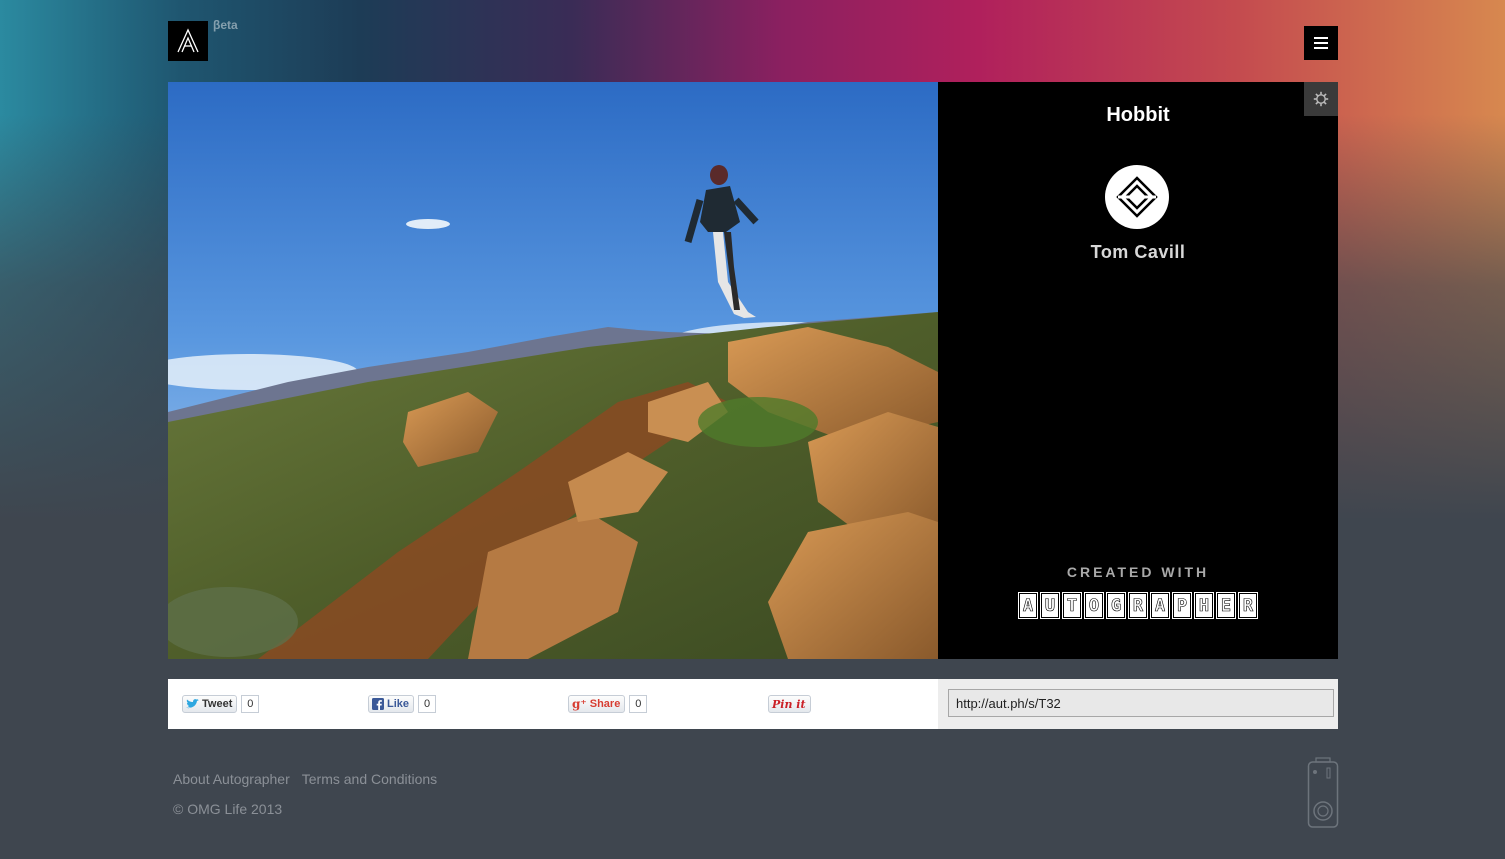  What do you see at coordinates (1138, 572) in the screenshot?
I see `created-with-label: CREATED WITH` at bounding box center [1138, 572].